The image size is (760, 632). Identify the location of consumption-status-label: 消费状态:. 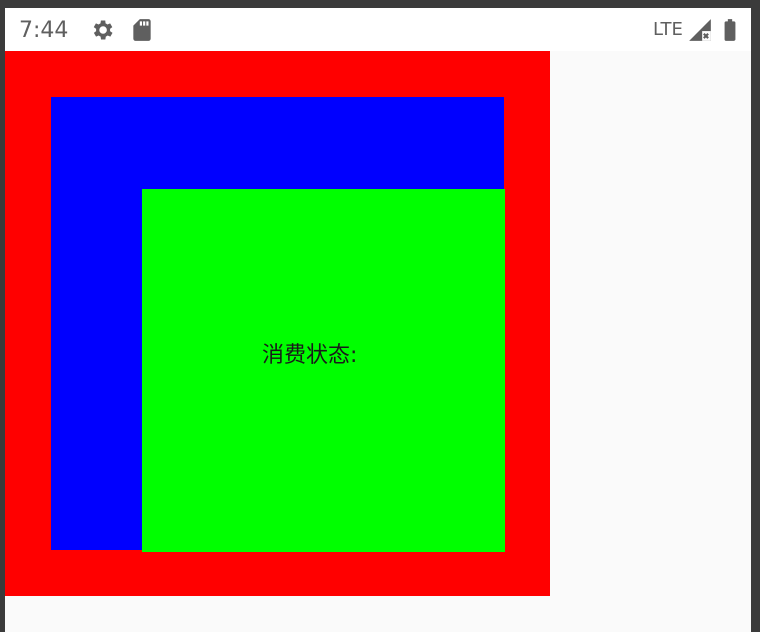
(310, 355).